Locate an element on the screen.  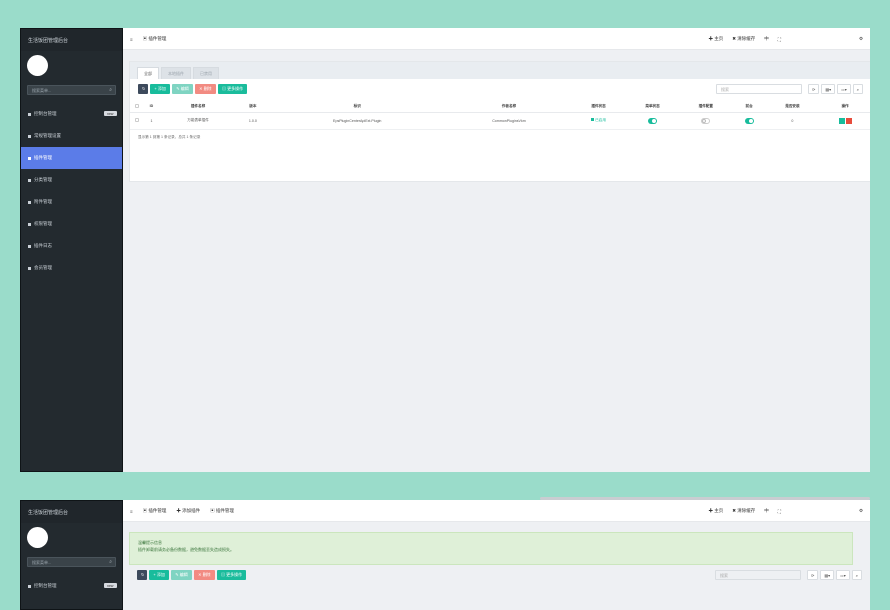
breadcrumb-tab-3: ▣ 插件管理 is located at coordinates (222, 511).